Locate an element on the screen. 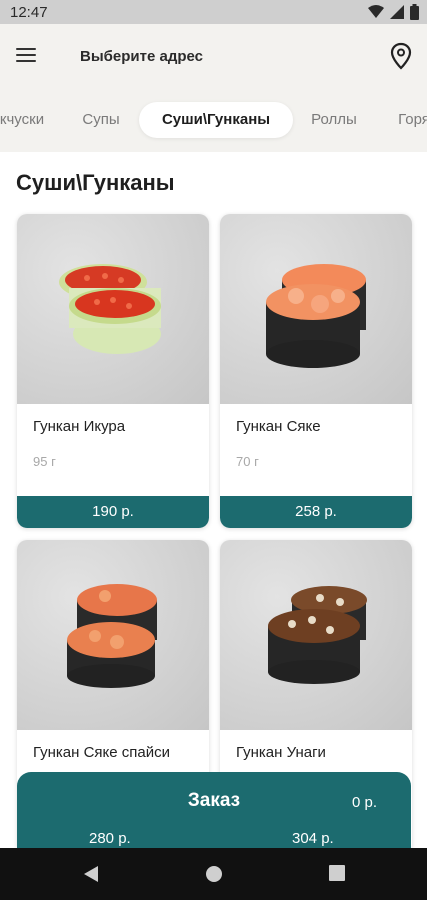 The width and height of the screenshot is (427, 900). tab-soups: Супы is located at coordinates (101, 120).